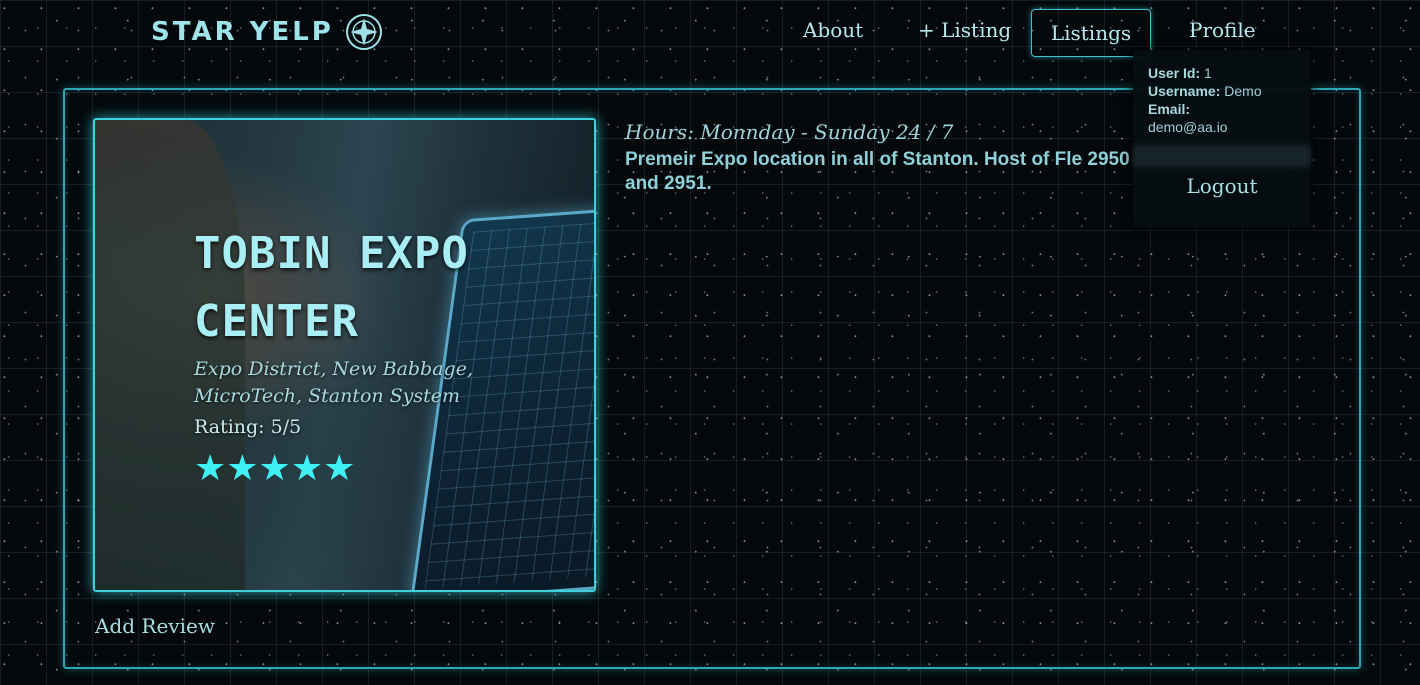 Image resolution: width=1420 pixels, height=685 pixels. What do you see at coordinates (1222, 186) in the screenshot?
I see `logout-button: Logout` at bounding box center [1222, 186].